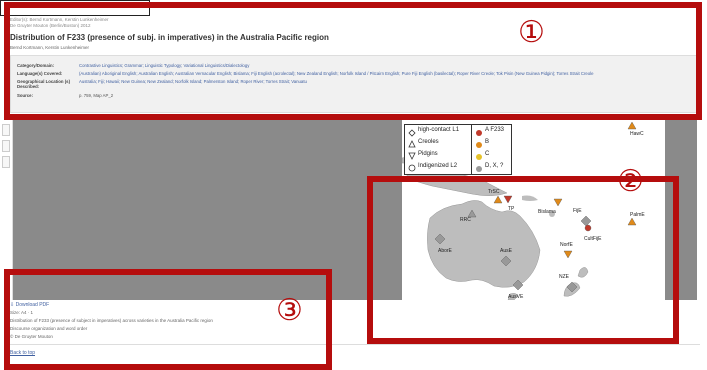  I want to click on legend-colors, so click(479, 151).